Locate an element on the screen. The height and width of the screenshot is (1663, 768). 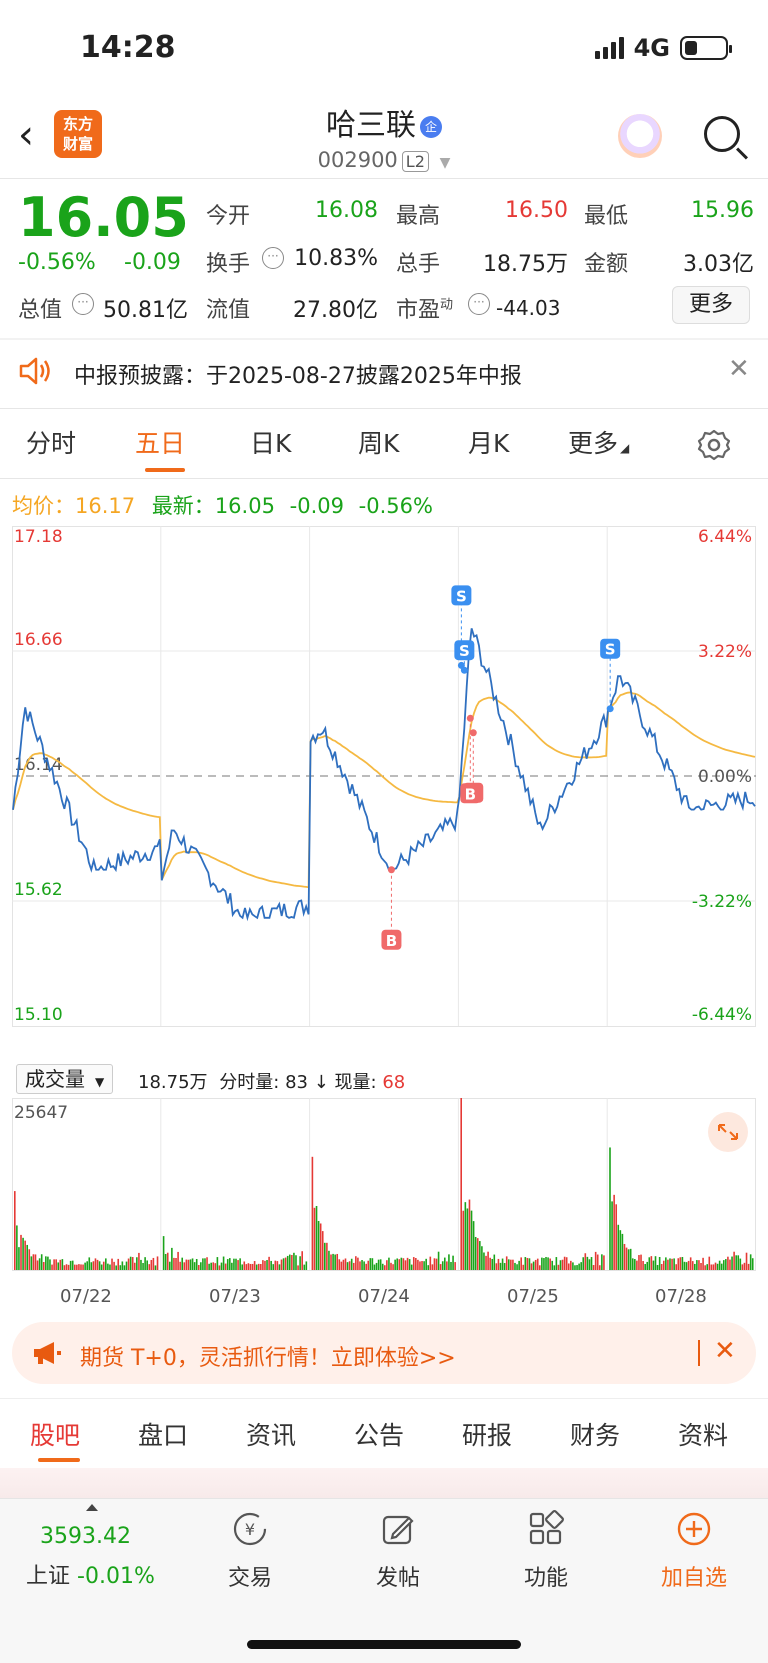
tab-research: 研报 is located at coordinates (487, 1434).